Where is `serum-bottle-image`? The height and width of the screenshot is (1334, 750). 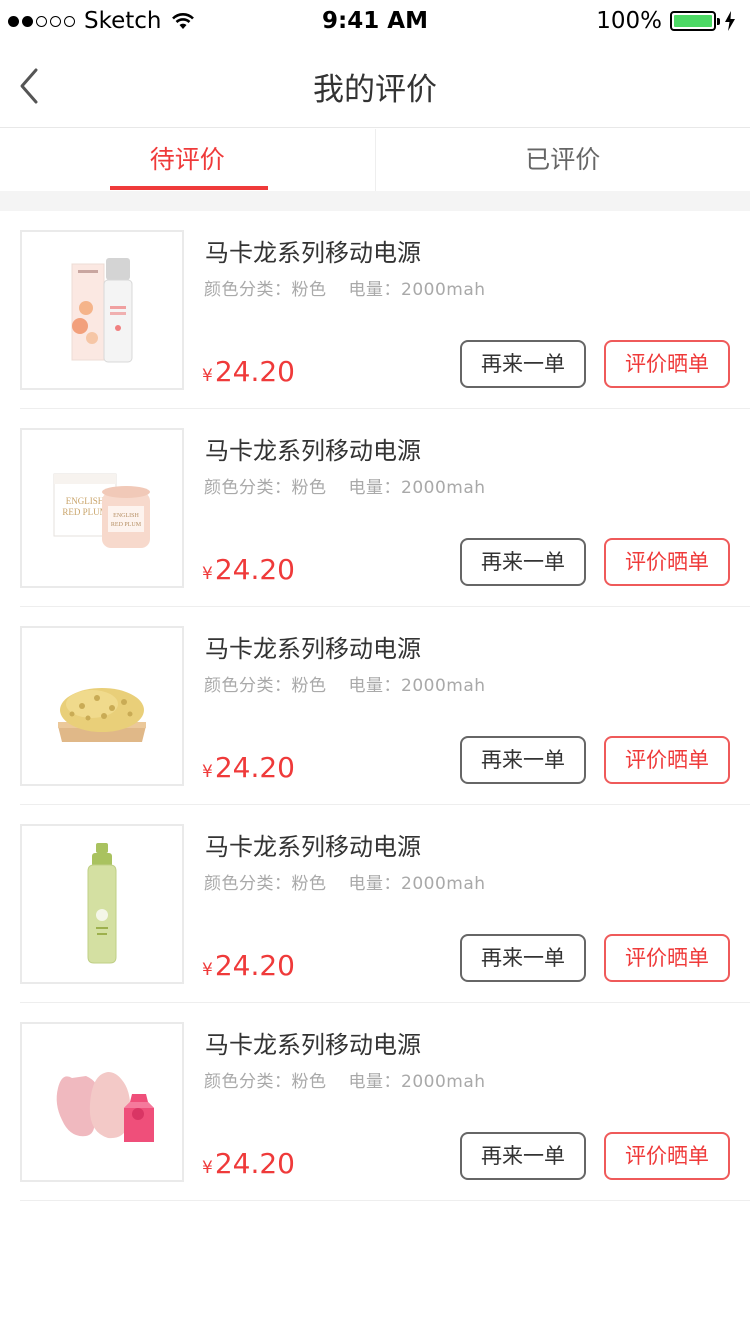
serum-bottle-image is located at coordinates (102, 310).